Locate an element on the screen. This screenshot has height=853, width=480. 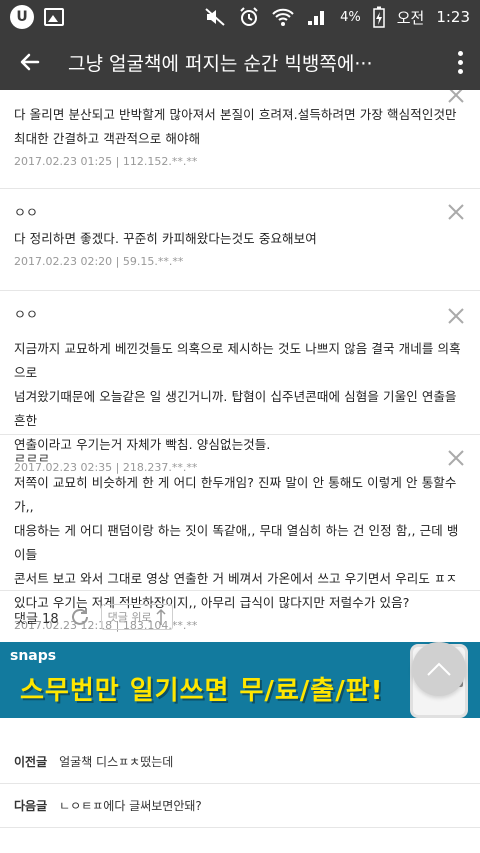
signal-icon is located at coordinates (317, 17).